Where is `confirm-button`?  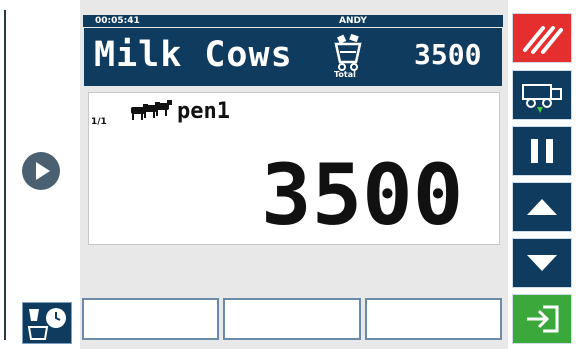
confirm-button is located at coordinates (542, 319).